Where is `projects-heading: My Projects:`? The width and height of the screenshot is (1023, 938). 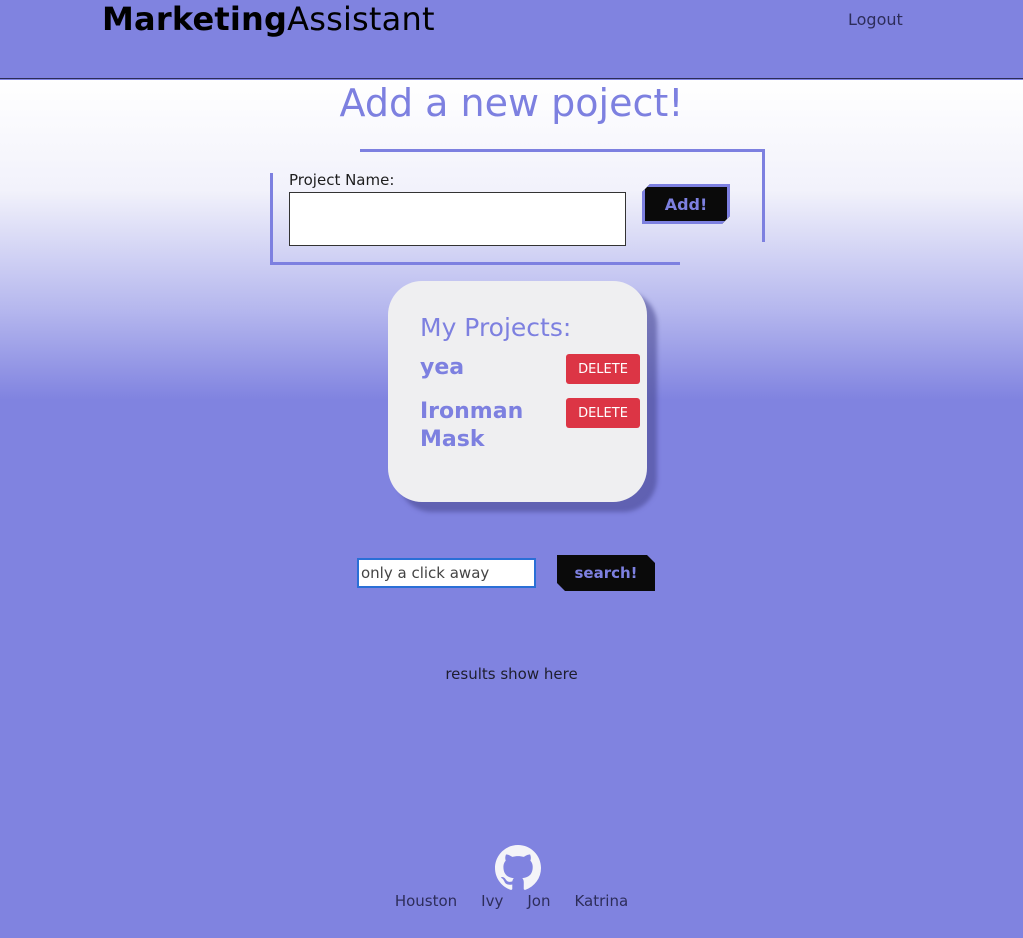 projects-heading: My Projects: is located at coordinates (496, 327).